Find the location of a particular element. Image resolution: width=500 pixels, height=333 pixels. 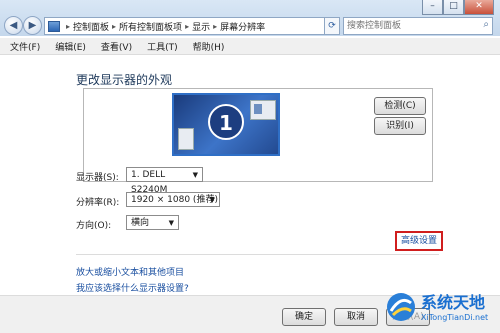

forward-button: ▶ is located at coordinates (32, 25).